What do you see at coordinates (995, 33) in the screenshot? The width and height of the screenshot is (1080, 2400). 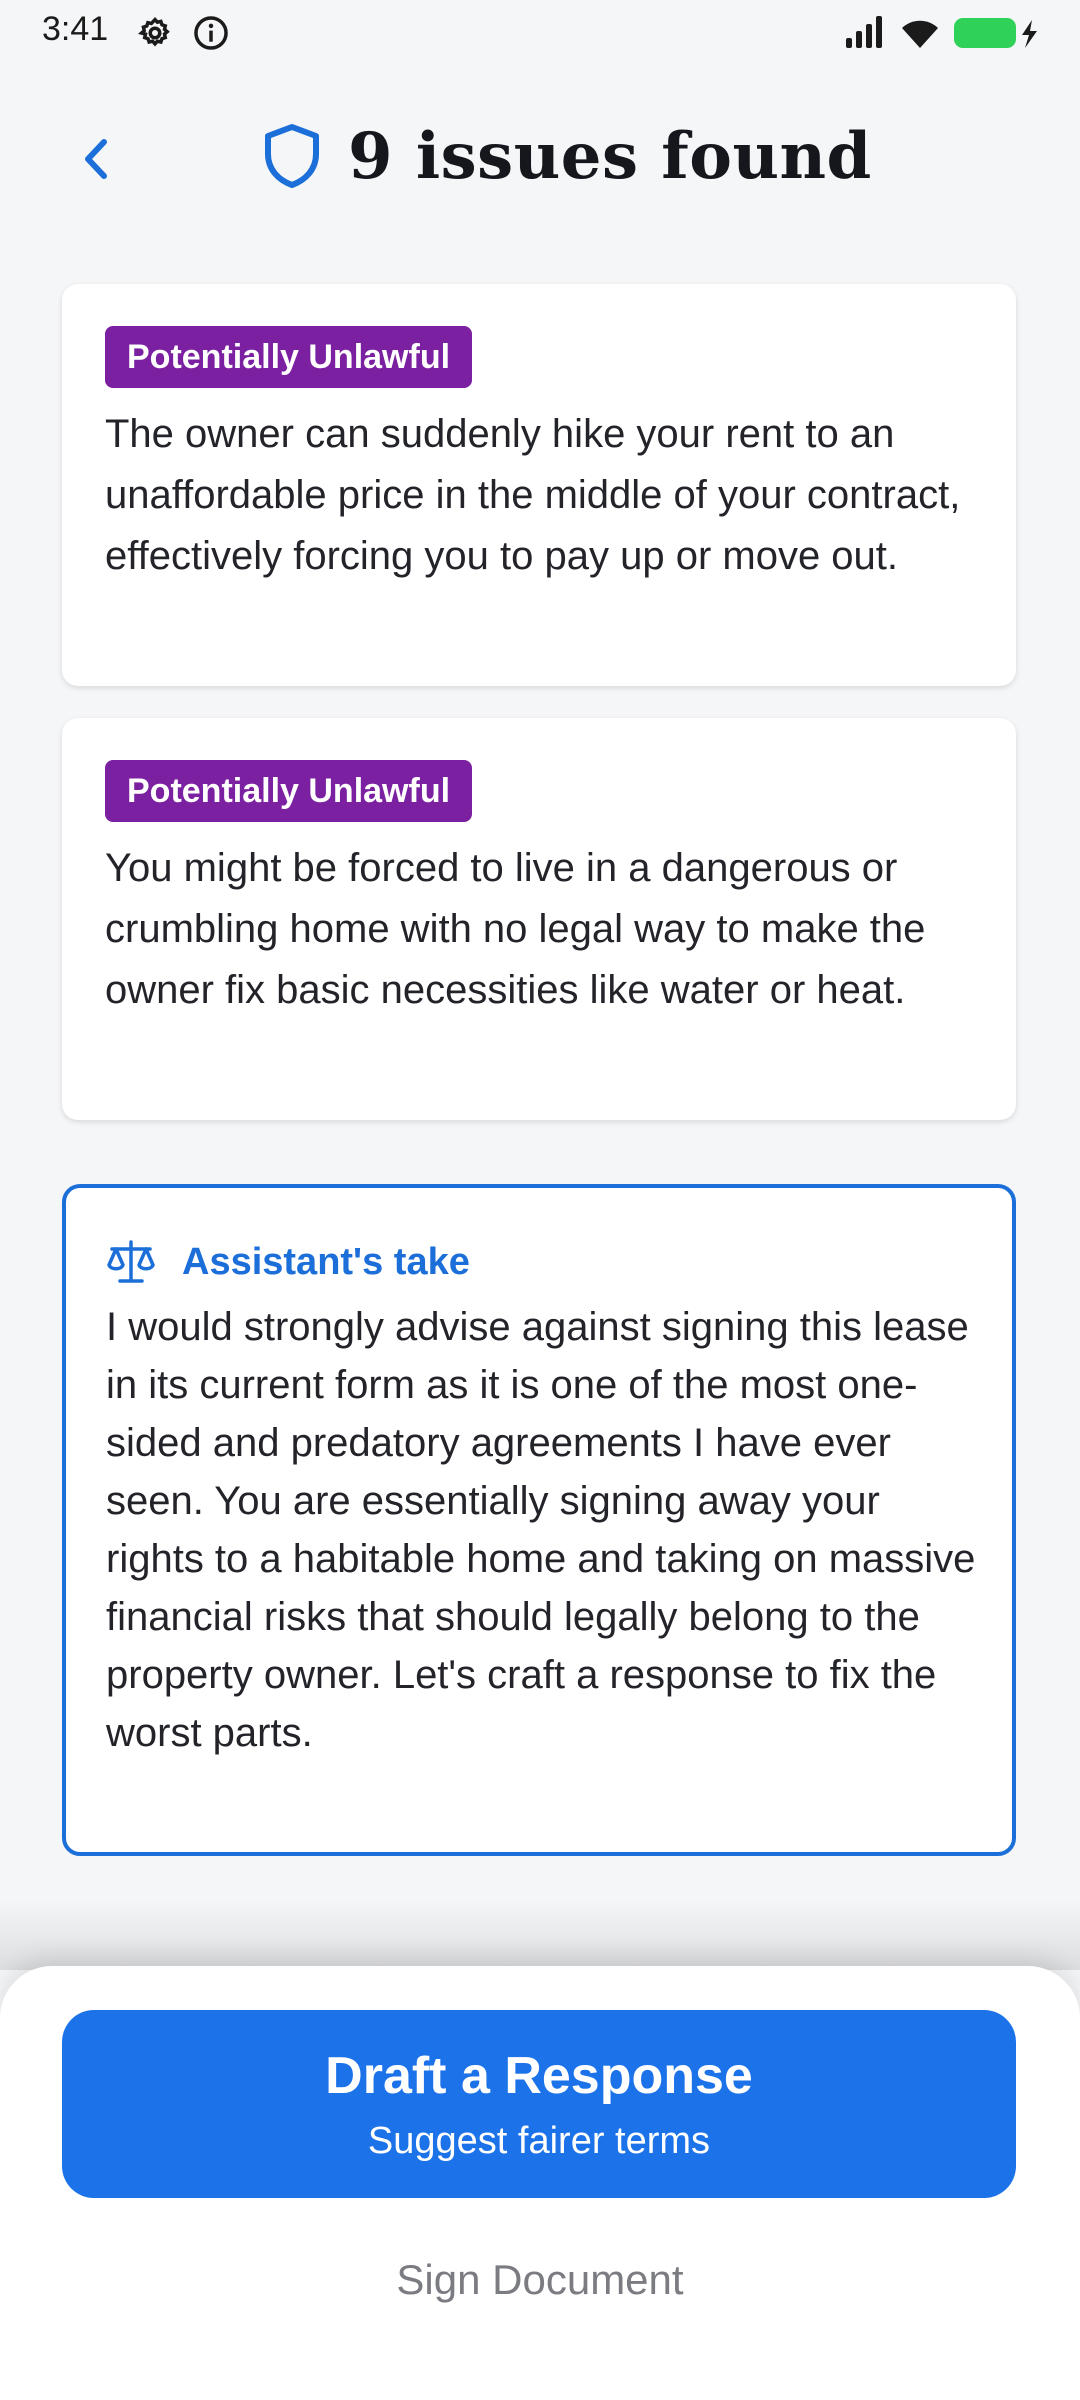 I see `battery-charging-icon` at bounding box center [995, 33].